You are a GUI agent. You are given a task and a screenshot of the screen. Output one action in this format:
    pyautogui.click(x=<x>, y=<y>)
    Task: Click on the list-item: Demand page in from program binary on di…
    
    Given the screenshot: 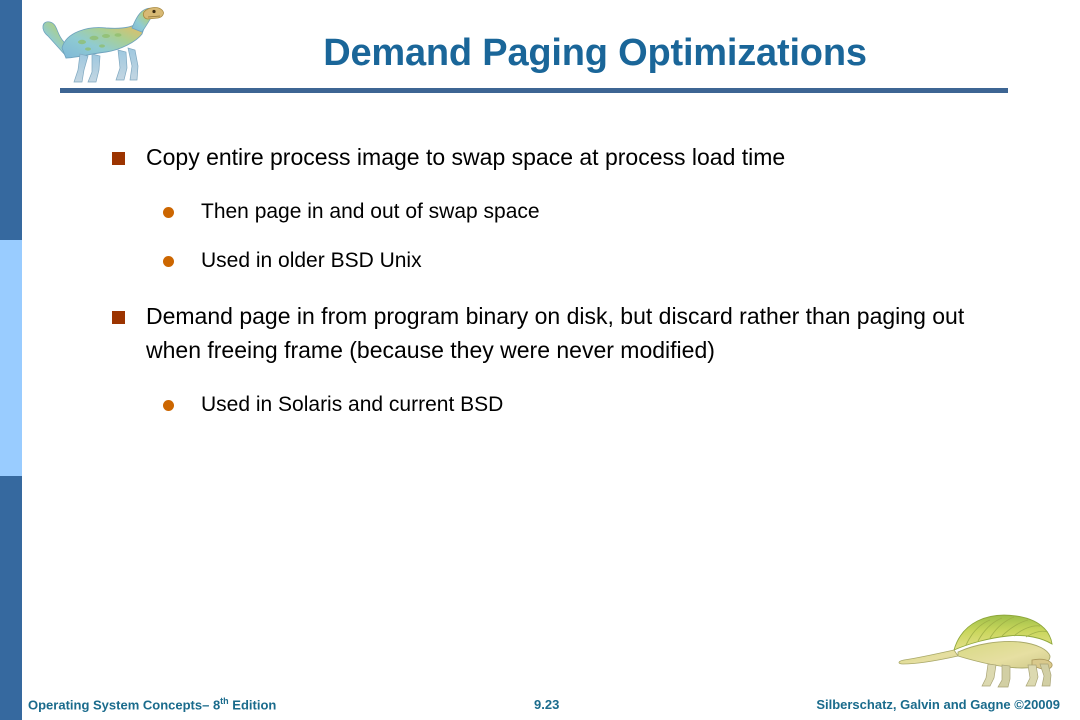 What is the action you would take?
    pyautogui.click(x=561, y=333)
    